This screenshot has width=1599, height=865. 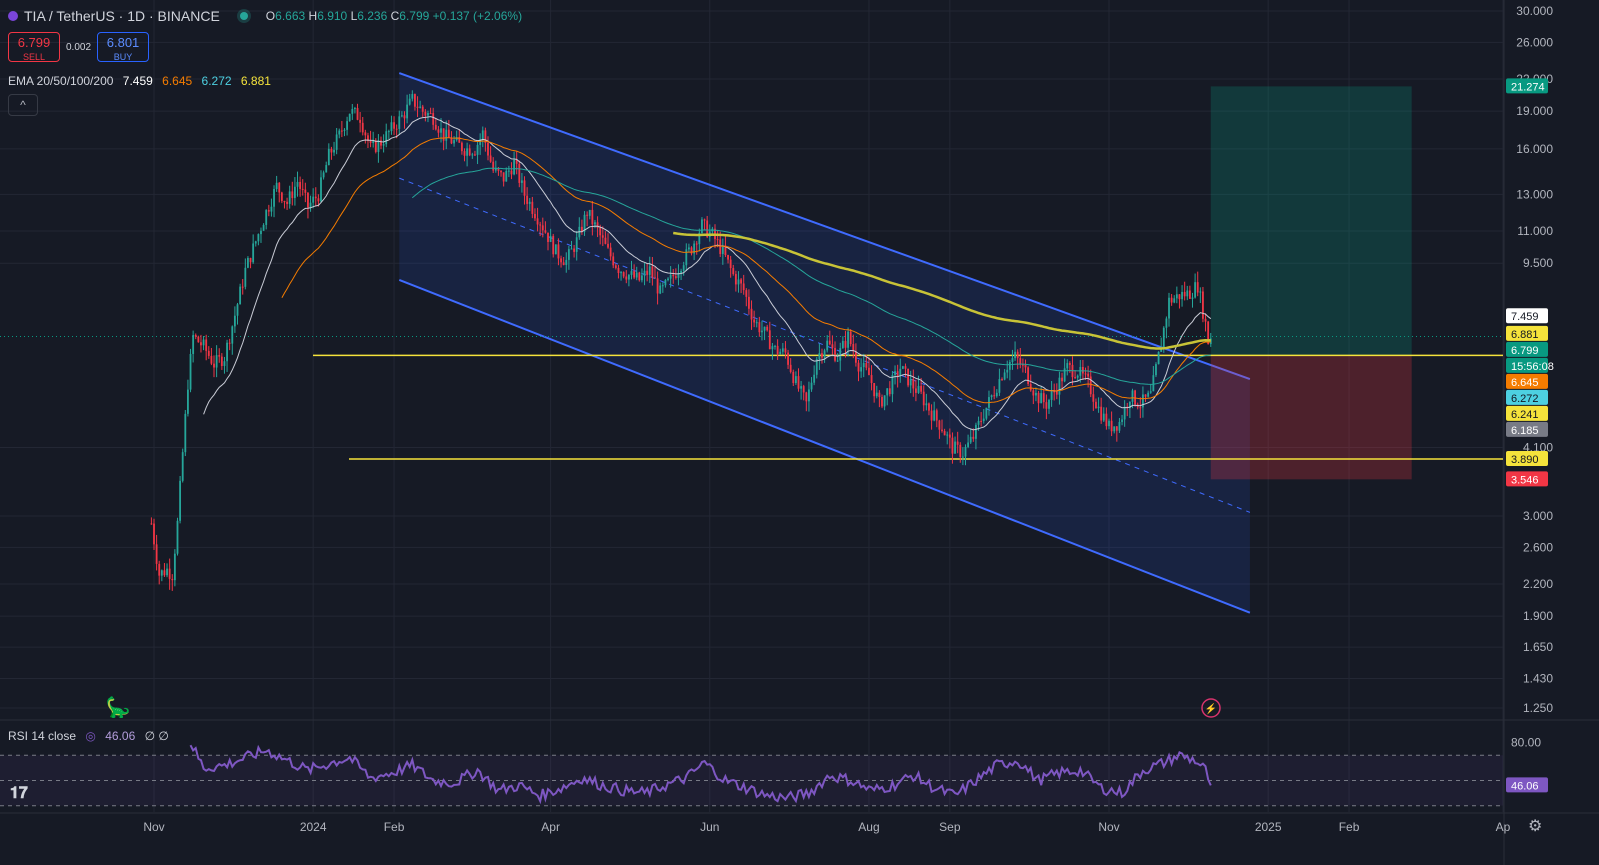 What do you see at coordinates (1535, 826) in the screenshot?
I see `gear-icon: ⚙` at bounding box center [1535, 826].